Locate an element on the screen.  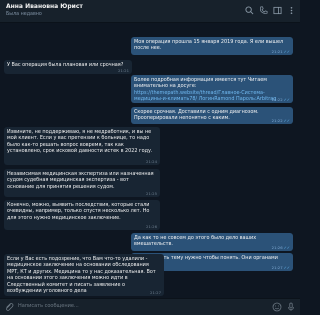
phone-icon is located at coordinates (263, 10).